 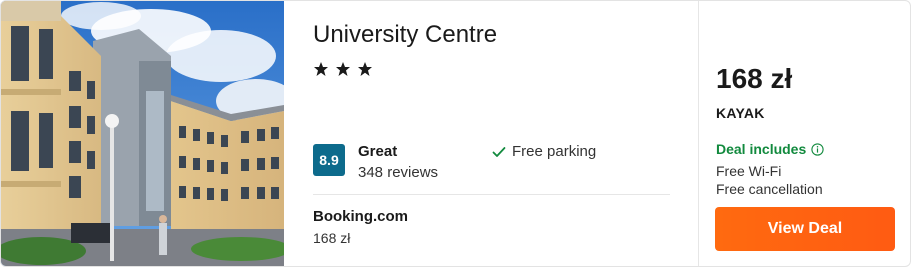 What do you see at coordinates (761, 149) in the screenshot?
I see `deal-includes-title: Deal includes` at bounding box center [761, 149].